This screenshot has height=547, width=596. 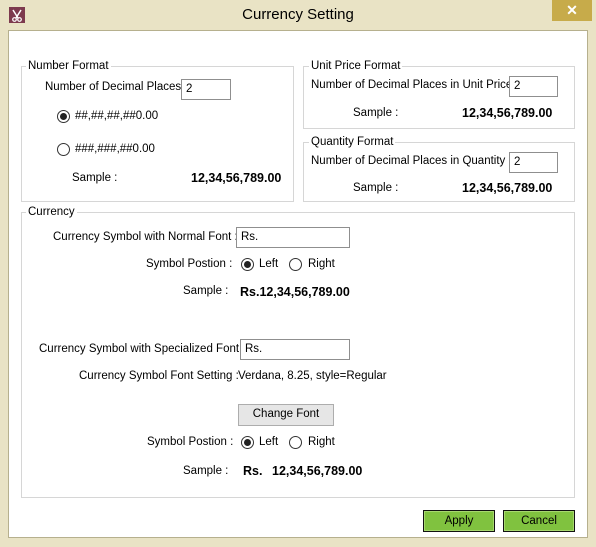 I want to click on normal-symbol-input: Rs., so click(x=293, y=237).